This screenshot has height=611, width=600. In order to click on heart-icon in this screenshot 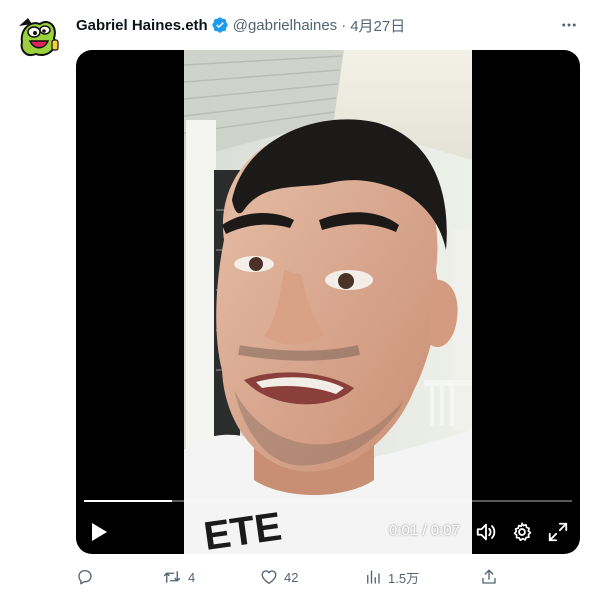, I will do `click(269, 577)`.